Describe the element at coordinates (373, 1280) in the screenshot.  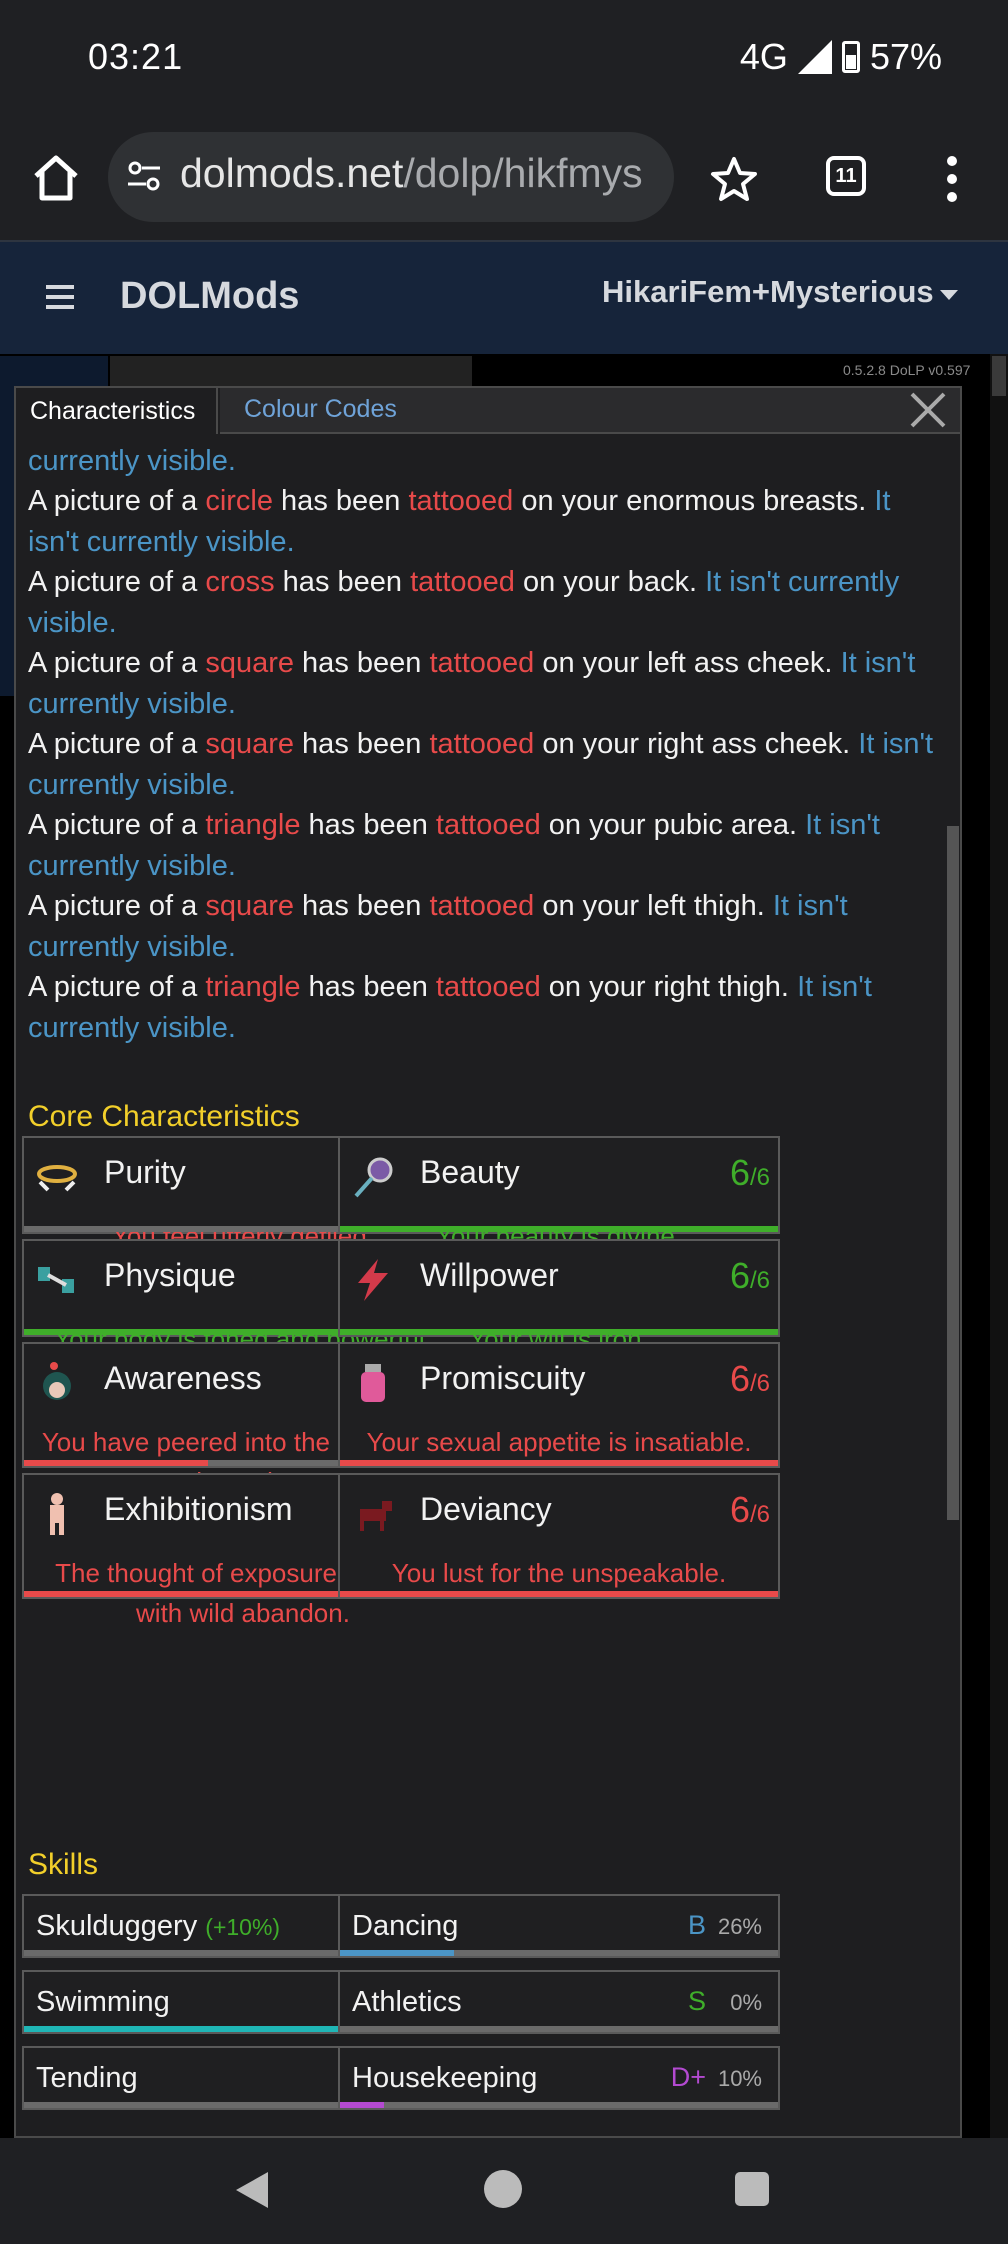
I see `lightning-icon` at that location.